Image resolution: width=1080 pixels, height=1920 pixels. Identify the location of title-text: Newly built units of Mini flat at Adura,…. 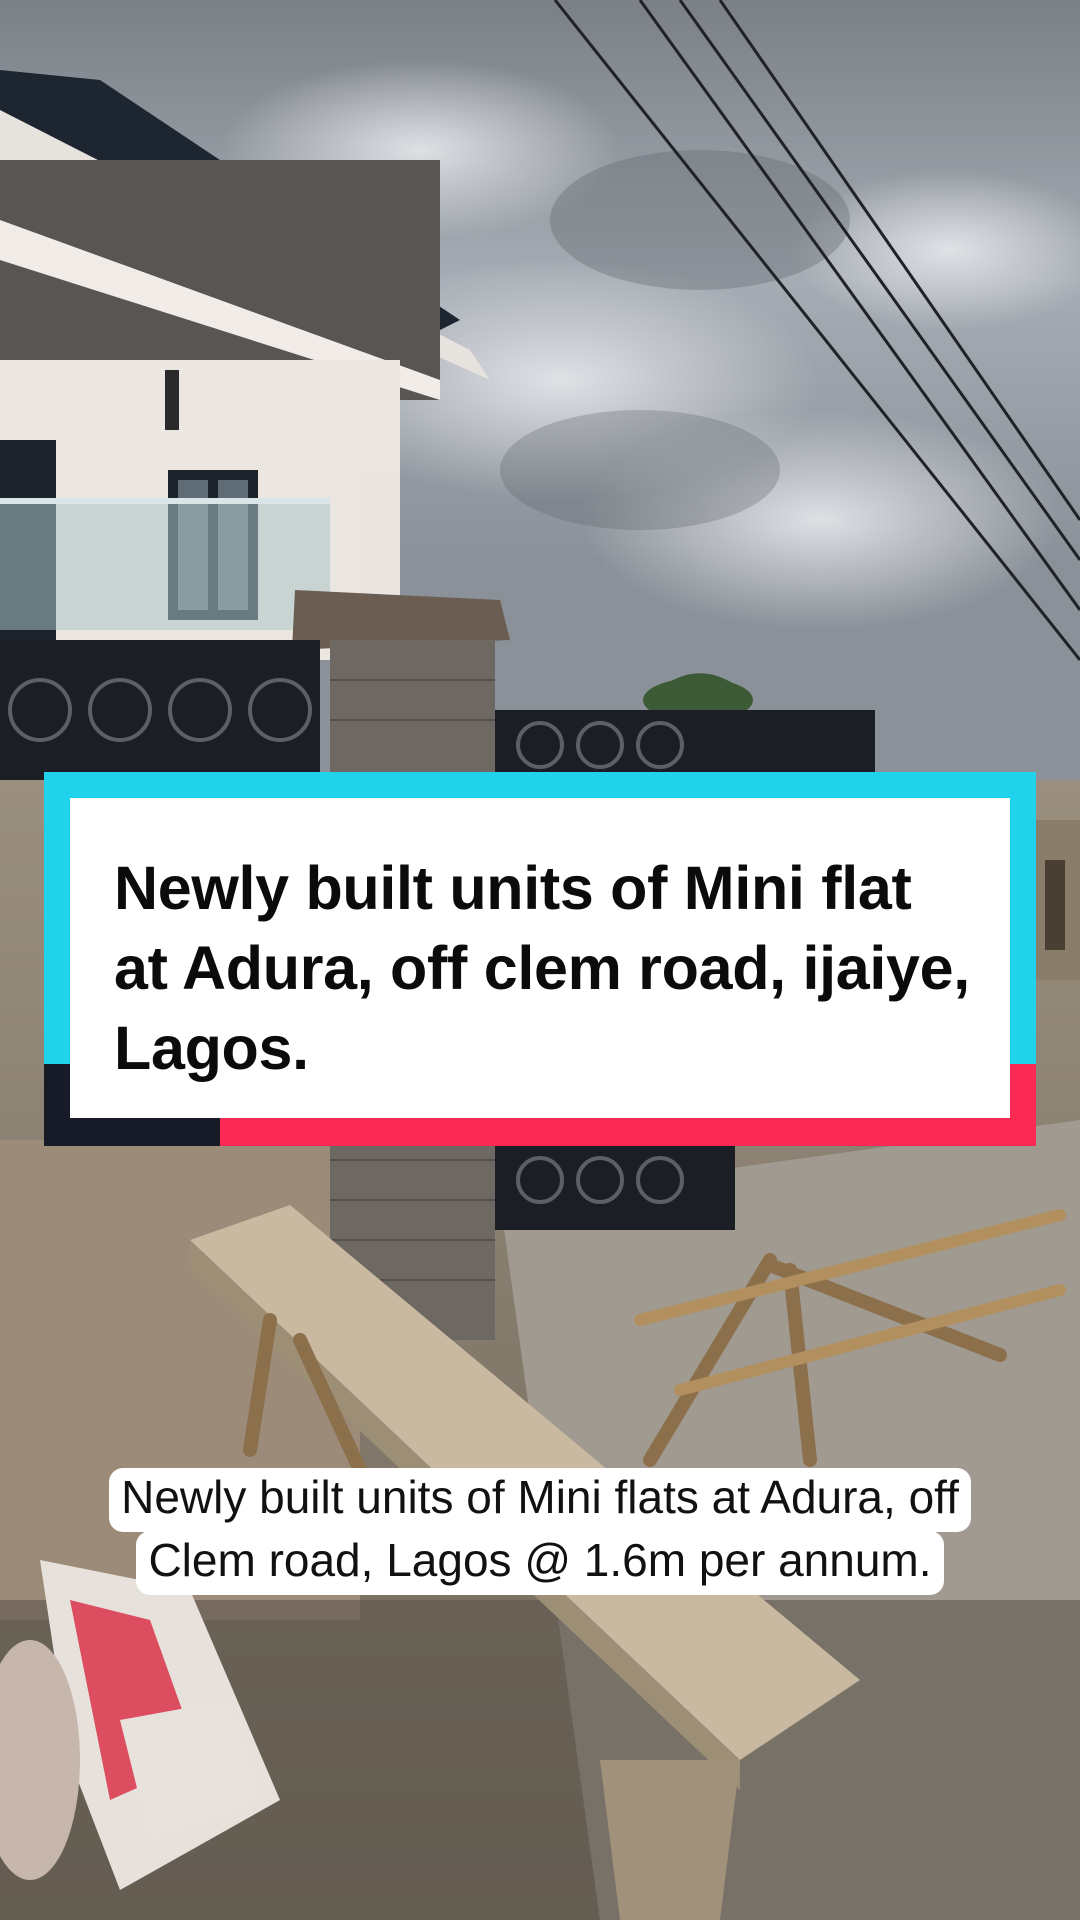
(542, 968).